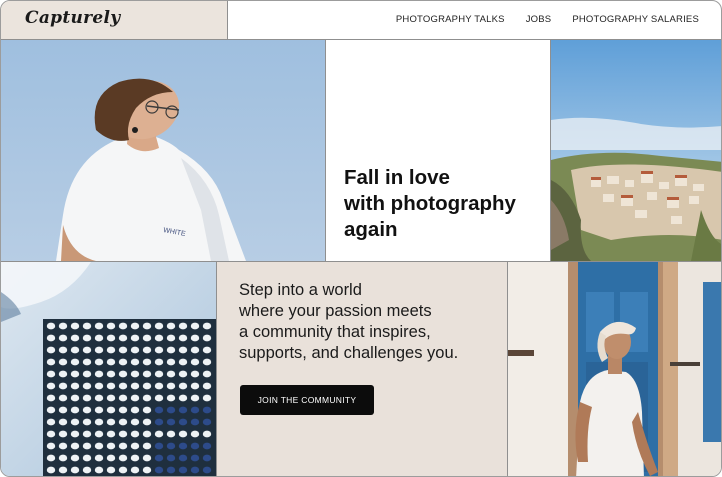  Describe the element at coordinates (438, 150) in the screenshot. I see `headline-panel: Fall in love with photography again` at that location.